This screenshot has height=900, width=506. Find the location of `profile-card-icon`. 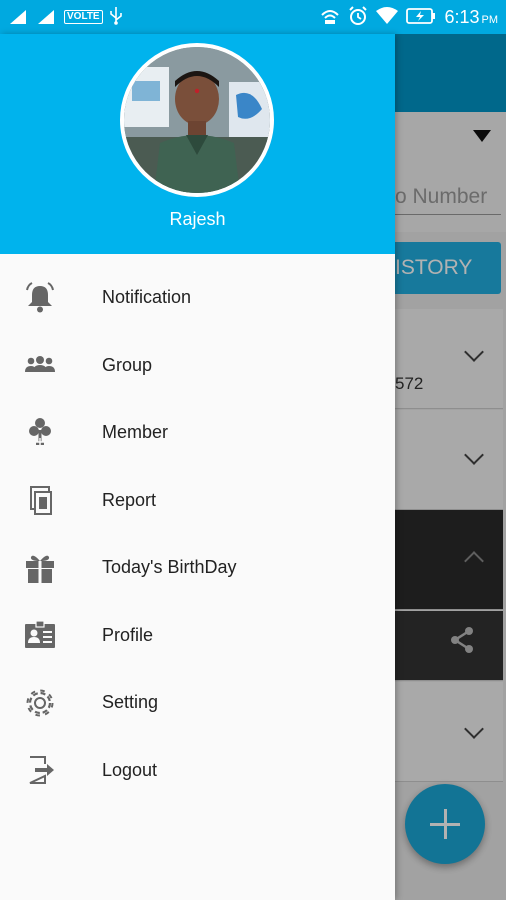

profile-card-icon is located at coordinates (40, 635).